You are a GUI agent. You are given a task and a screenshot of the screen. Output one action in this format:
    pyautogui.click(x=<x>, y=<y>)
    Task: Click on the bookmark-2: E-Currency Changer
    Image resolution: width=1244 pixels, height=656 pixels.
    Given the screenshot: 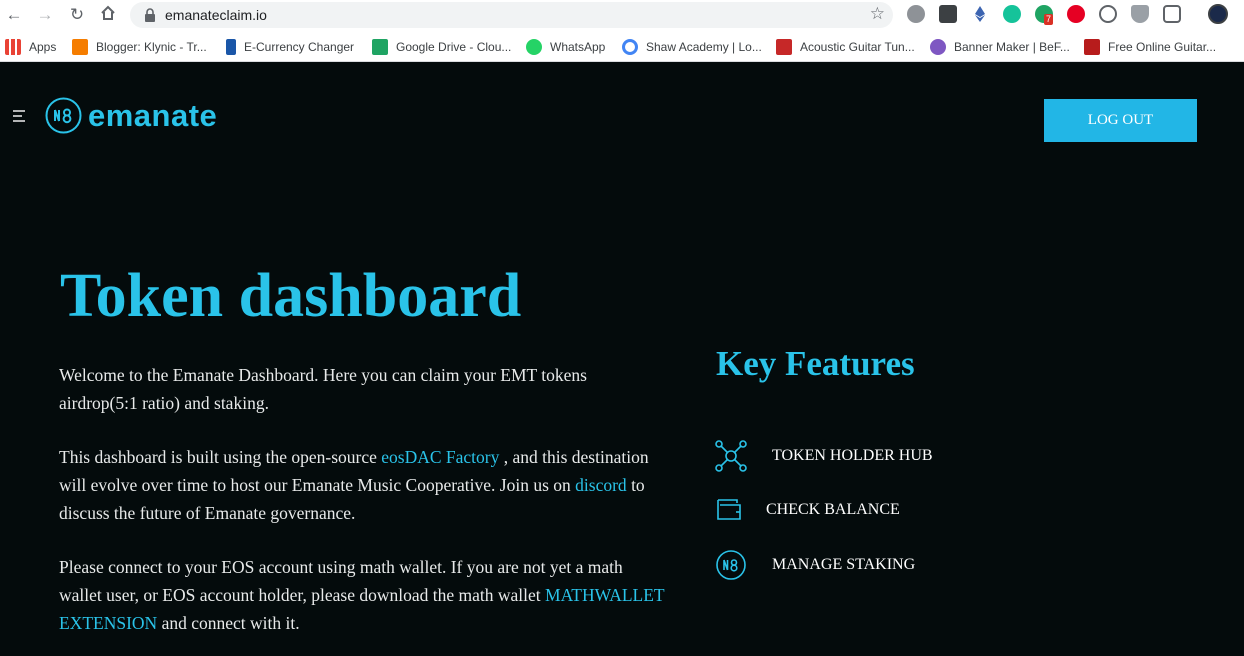 What is the action you would take?
    pyautogui.click(x=290, y=47)
    